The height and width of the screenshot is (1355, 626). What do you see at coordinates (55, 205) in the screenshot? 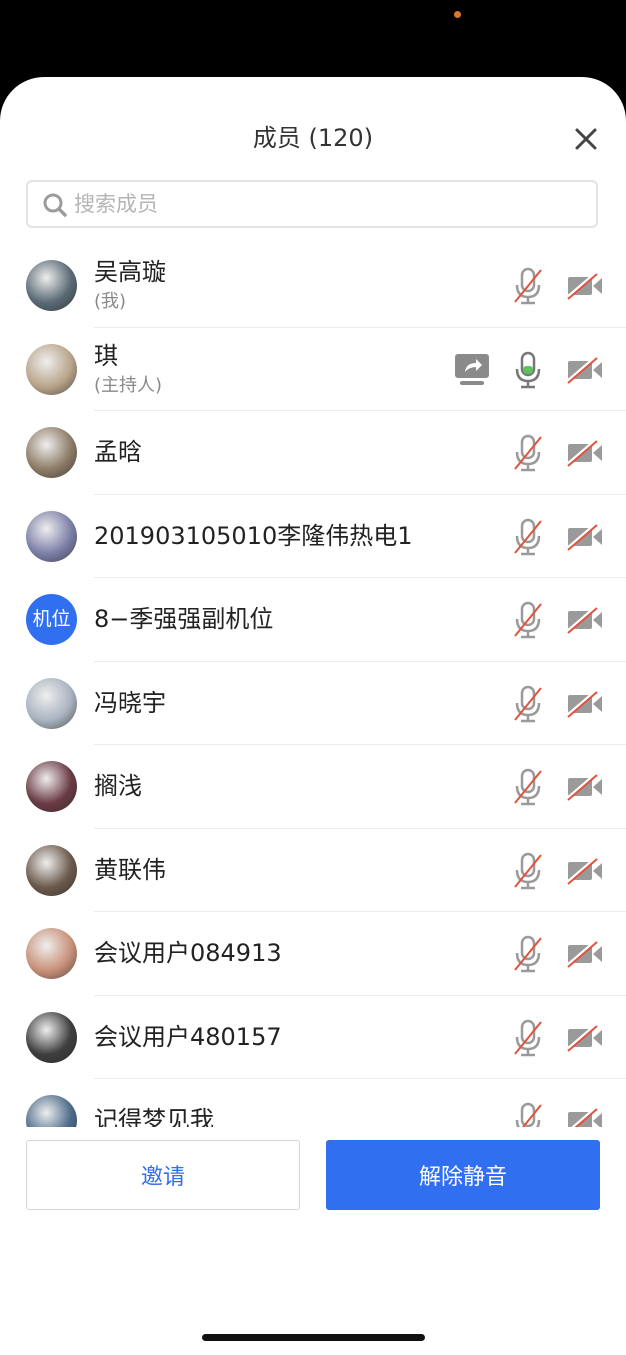
I see `search-icon` at bounding box center [55, 205].